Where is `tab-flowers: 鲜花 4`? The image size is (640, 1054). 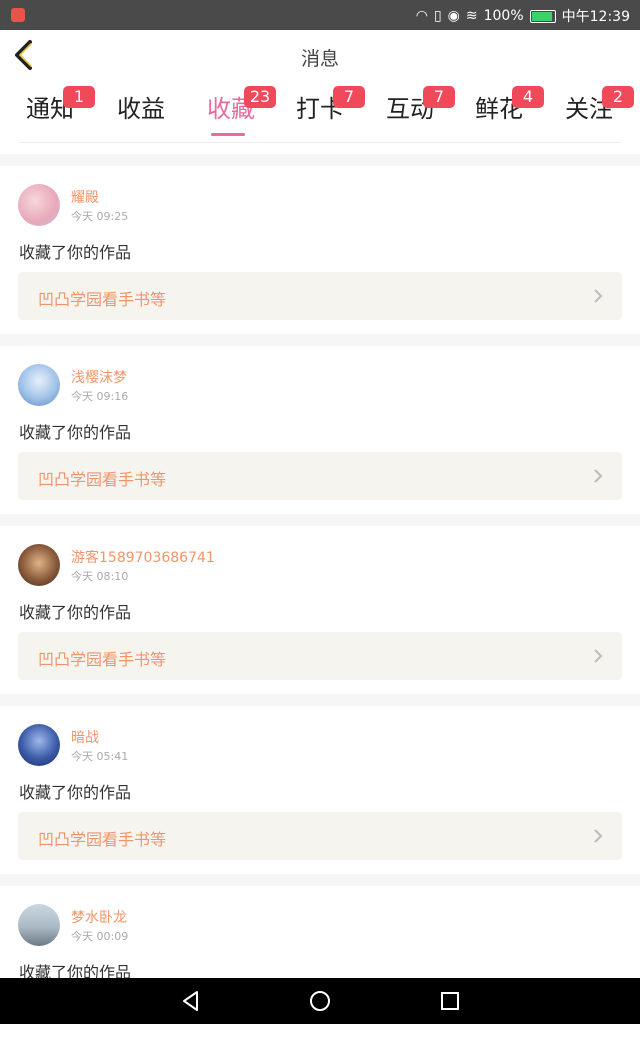
tab-flowers: 鲜花 4 is located at coordinates (504, 112).